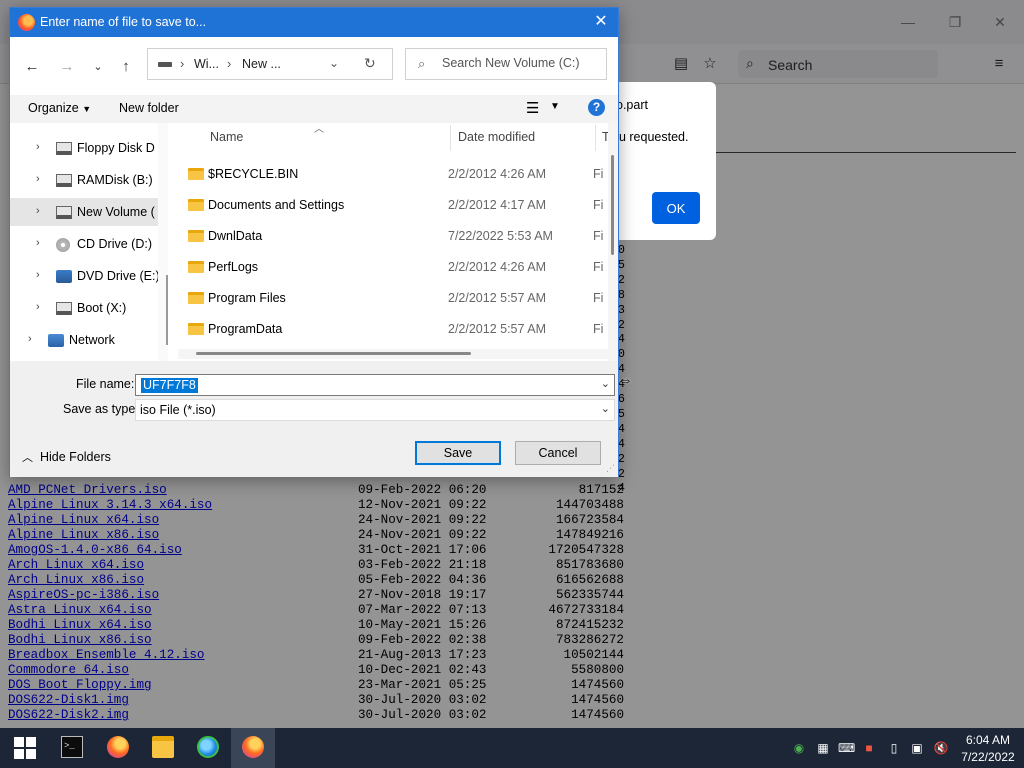 The height and width of the screenshot is (768, 1024). Describe the element at coordinates (115, 180) in the screenshot. I see `tree-item-label: RAMDisk (B:)` at that location.